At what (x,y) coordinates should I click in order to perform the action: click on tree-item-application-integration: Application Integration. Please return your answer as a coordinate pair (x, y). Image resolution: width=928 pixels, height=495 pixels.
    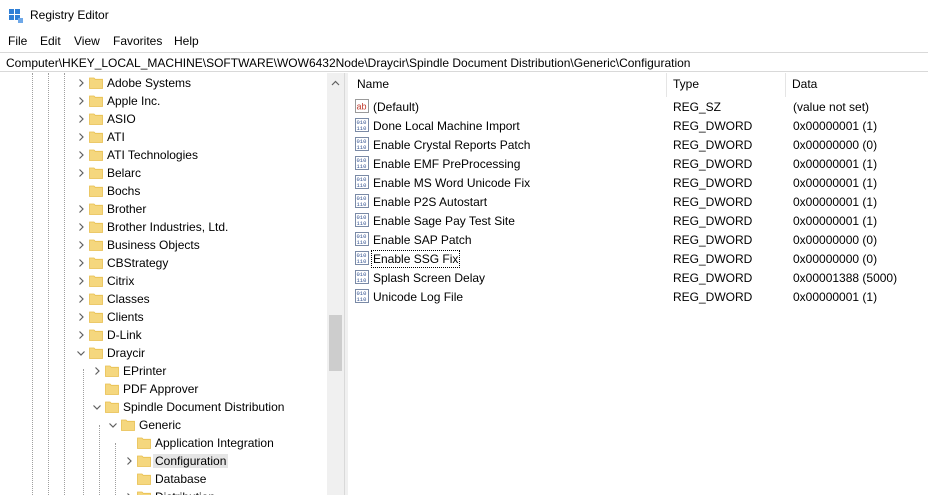
    Looking at the image, I should click on (165, 443).